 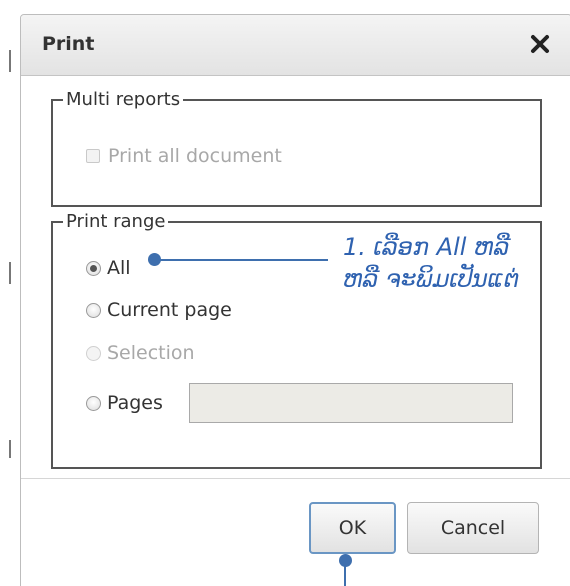 What do you see at coordinates (93, 403) in the screenshot?
I see `range-pages-radio` at bounding box center [93, 403].